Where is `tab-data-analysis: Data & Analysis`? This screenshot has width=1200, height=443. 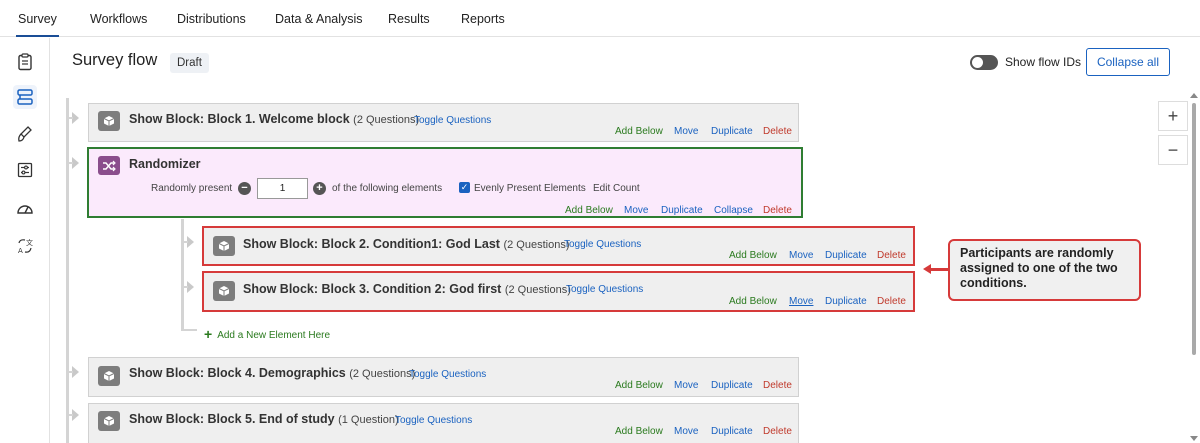 tab-data-analysis: Data & Analysis is located at coordinates (319, 18).